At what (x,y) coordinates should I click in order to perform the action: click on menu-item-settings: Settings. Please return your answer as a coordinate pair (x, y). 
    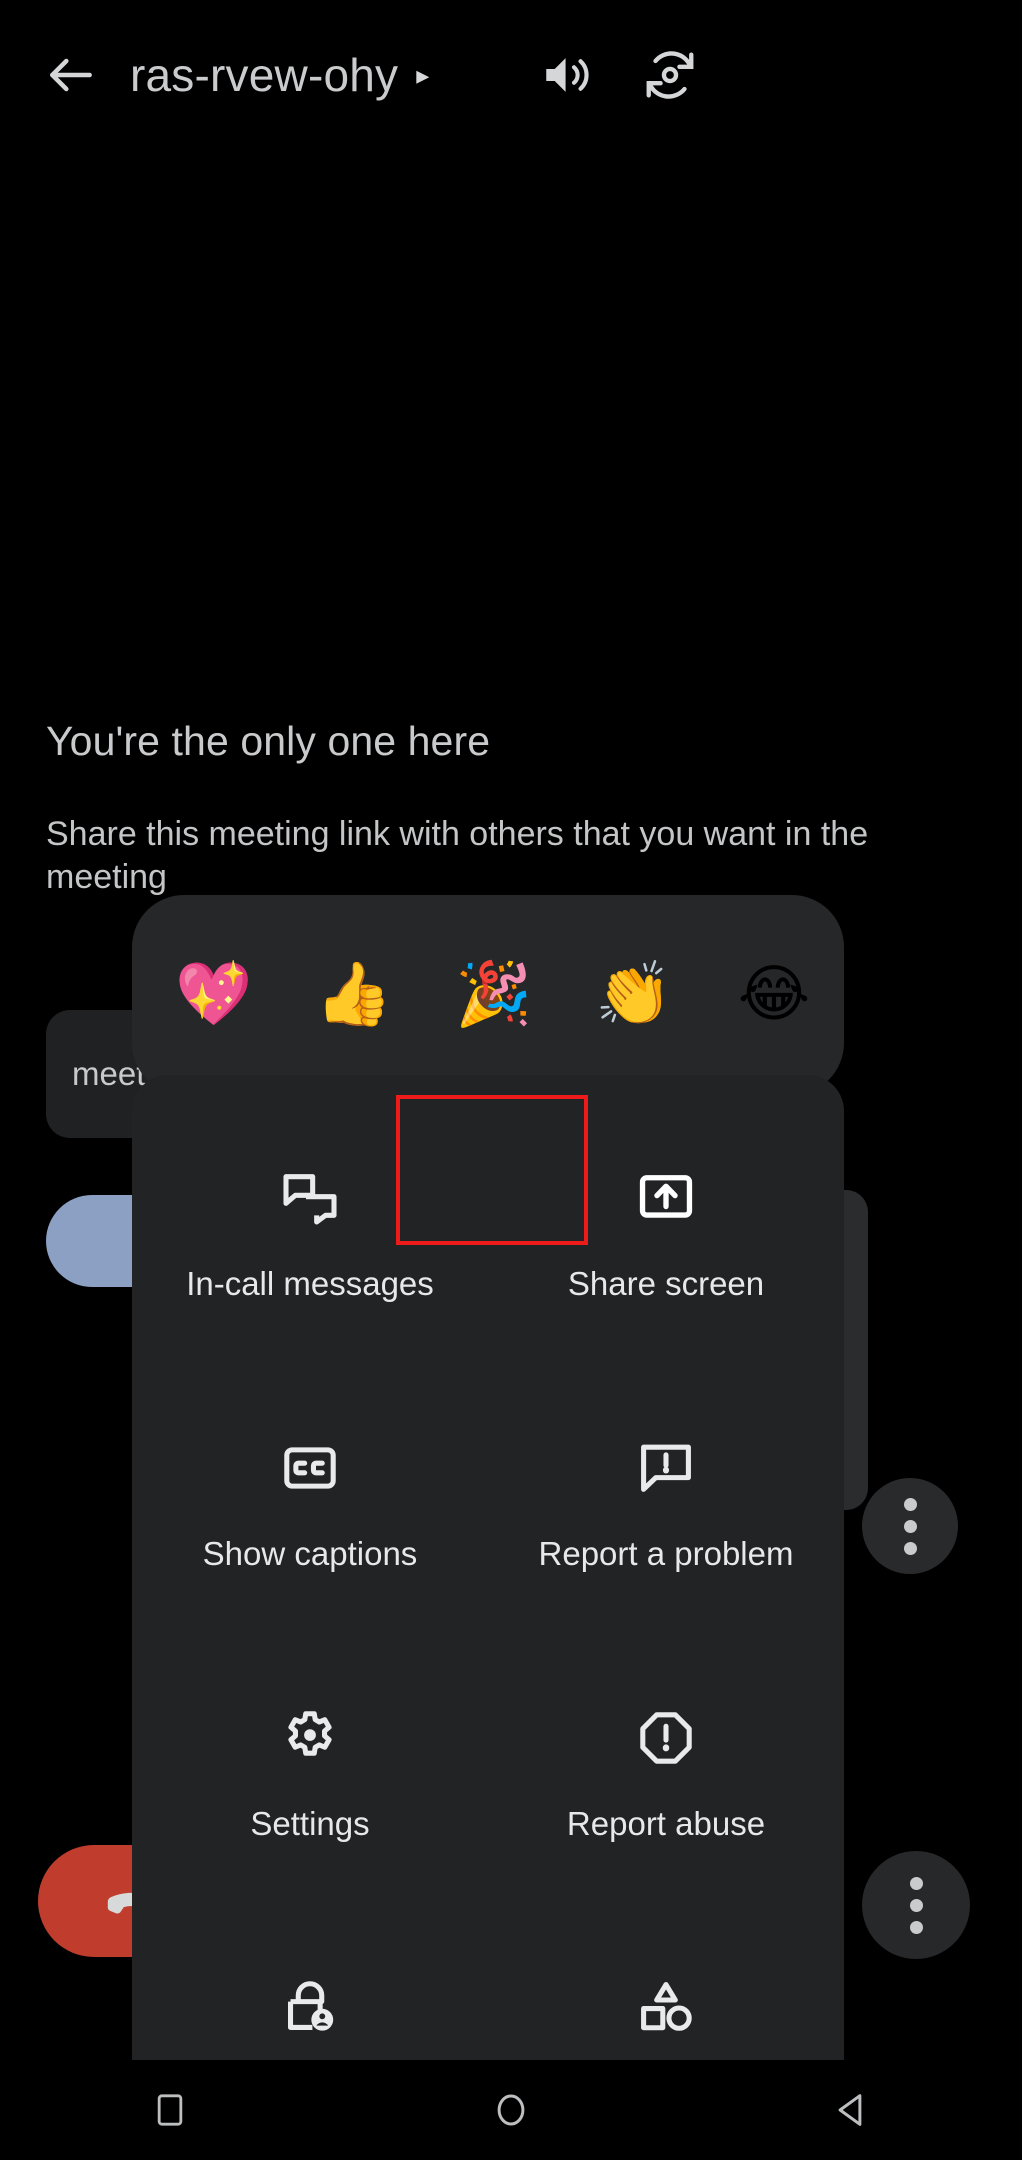
    Looking at the image, I should click on (310, 1800).